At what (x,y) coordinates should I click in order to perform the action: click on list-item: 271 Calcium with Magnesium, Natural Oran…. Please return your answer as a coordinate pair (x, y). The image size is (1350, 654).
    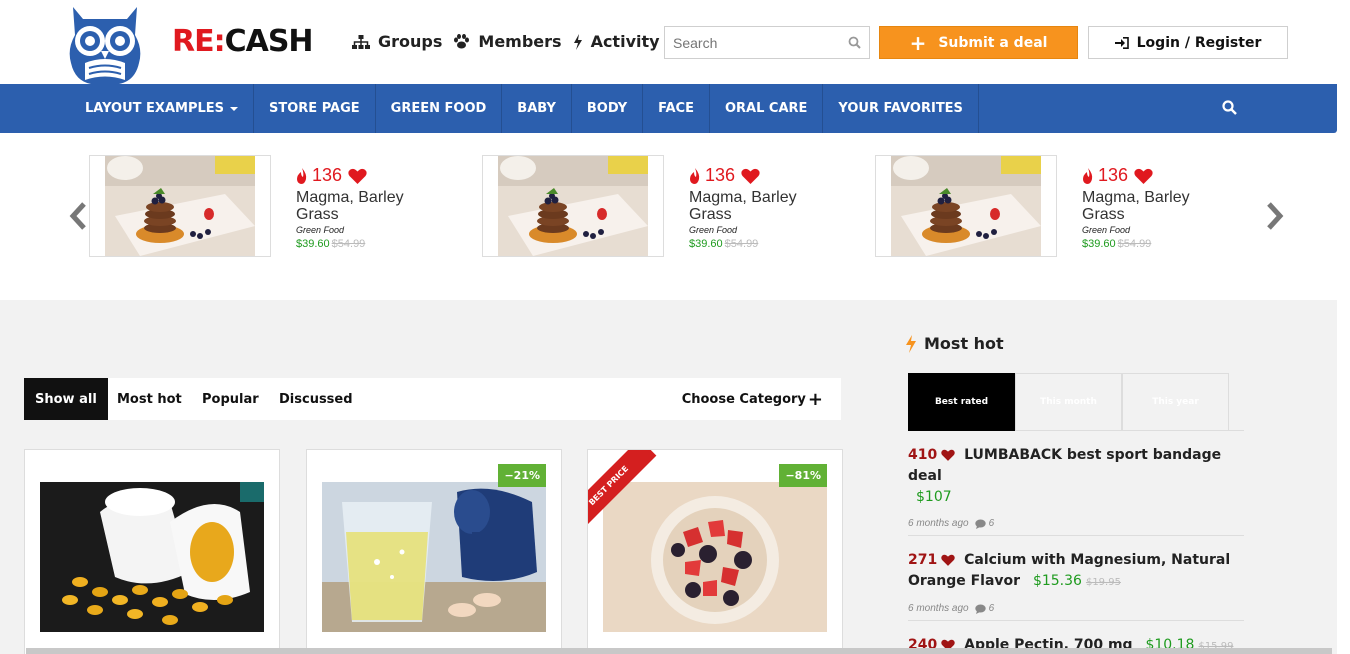
    Looking at the image, I should click on (1076, 578).